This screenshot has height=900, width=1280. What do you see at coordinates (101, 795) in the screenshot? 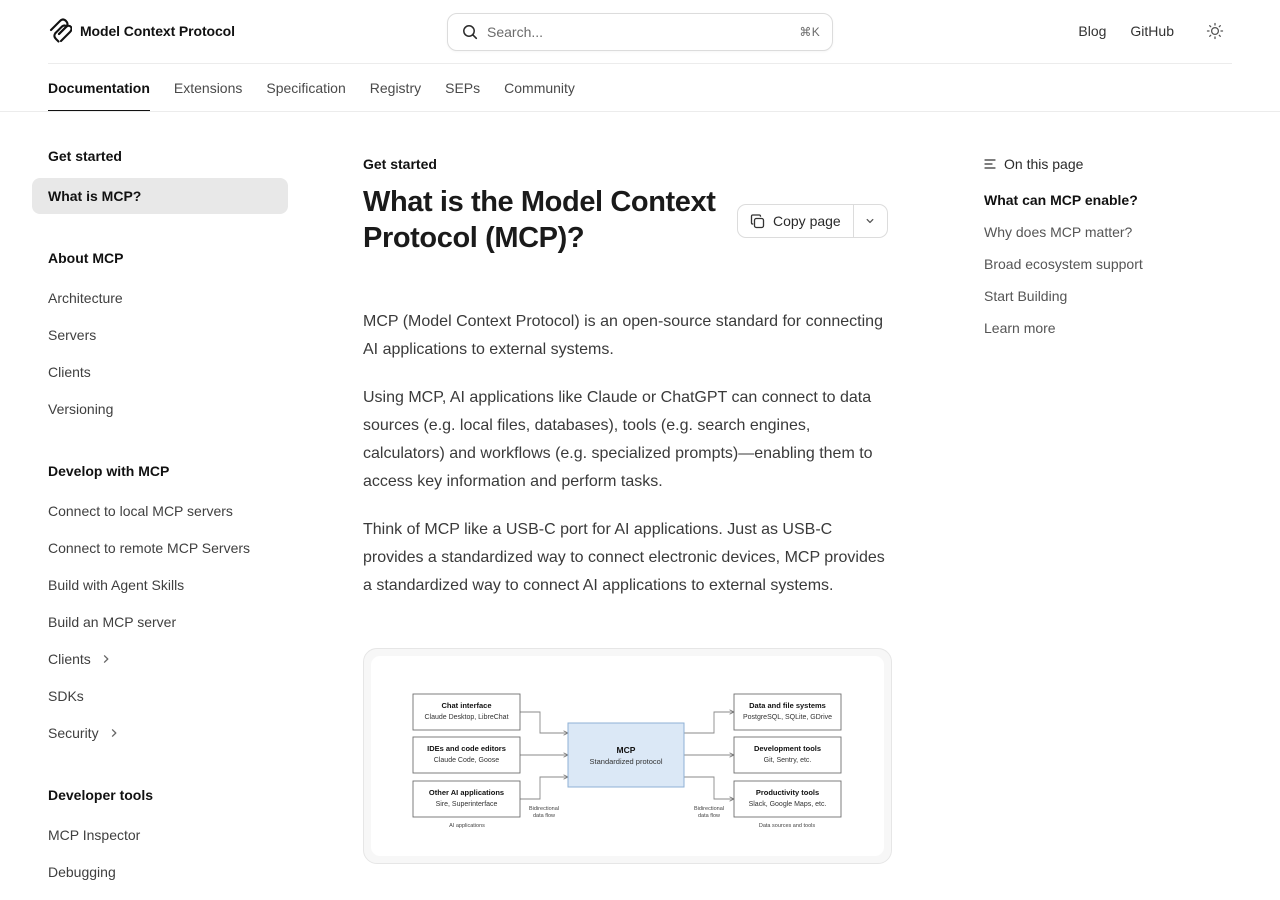
I see `sidebar-group-title: Developer tools` at bounding box center [101, 795].